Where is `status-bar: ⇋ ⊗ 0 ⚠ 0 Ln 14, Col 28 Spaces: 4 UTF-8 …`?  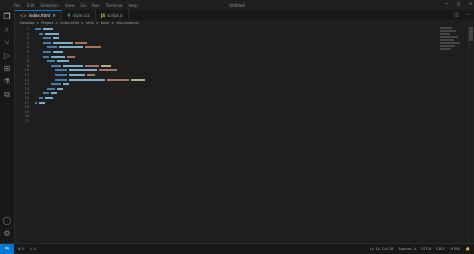 status-bar: ⇋ ⊗ 0 ⚠ 0 Ln 14, Col 28 Spaces: 4 UTF-8 … is located at coordinates (237, 248).